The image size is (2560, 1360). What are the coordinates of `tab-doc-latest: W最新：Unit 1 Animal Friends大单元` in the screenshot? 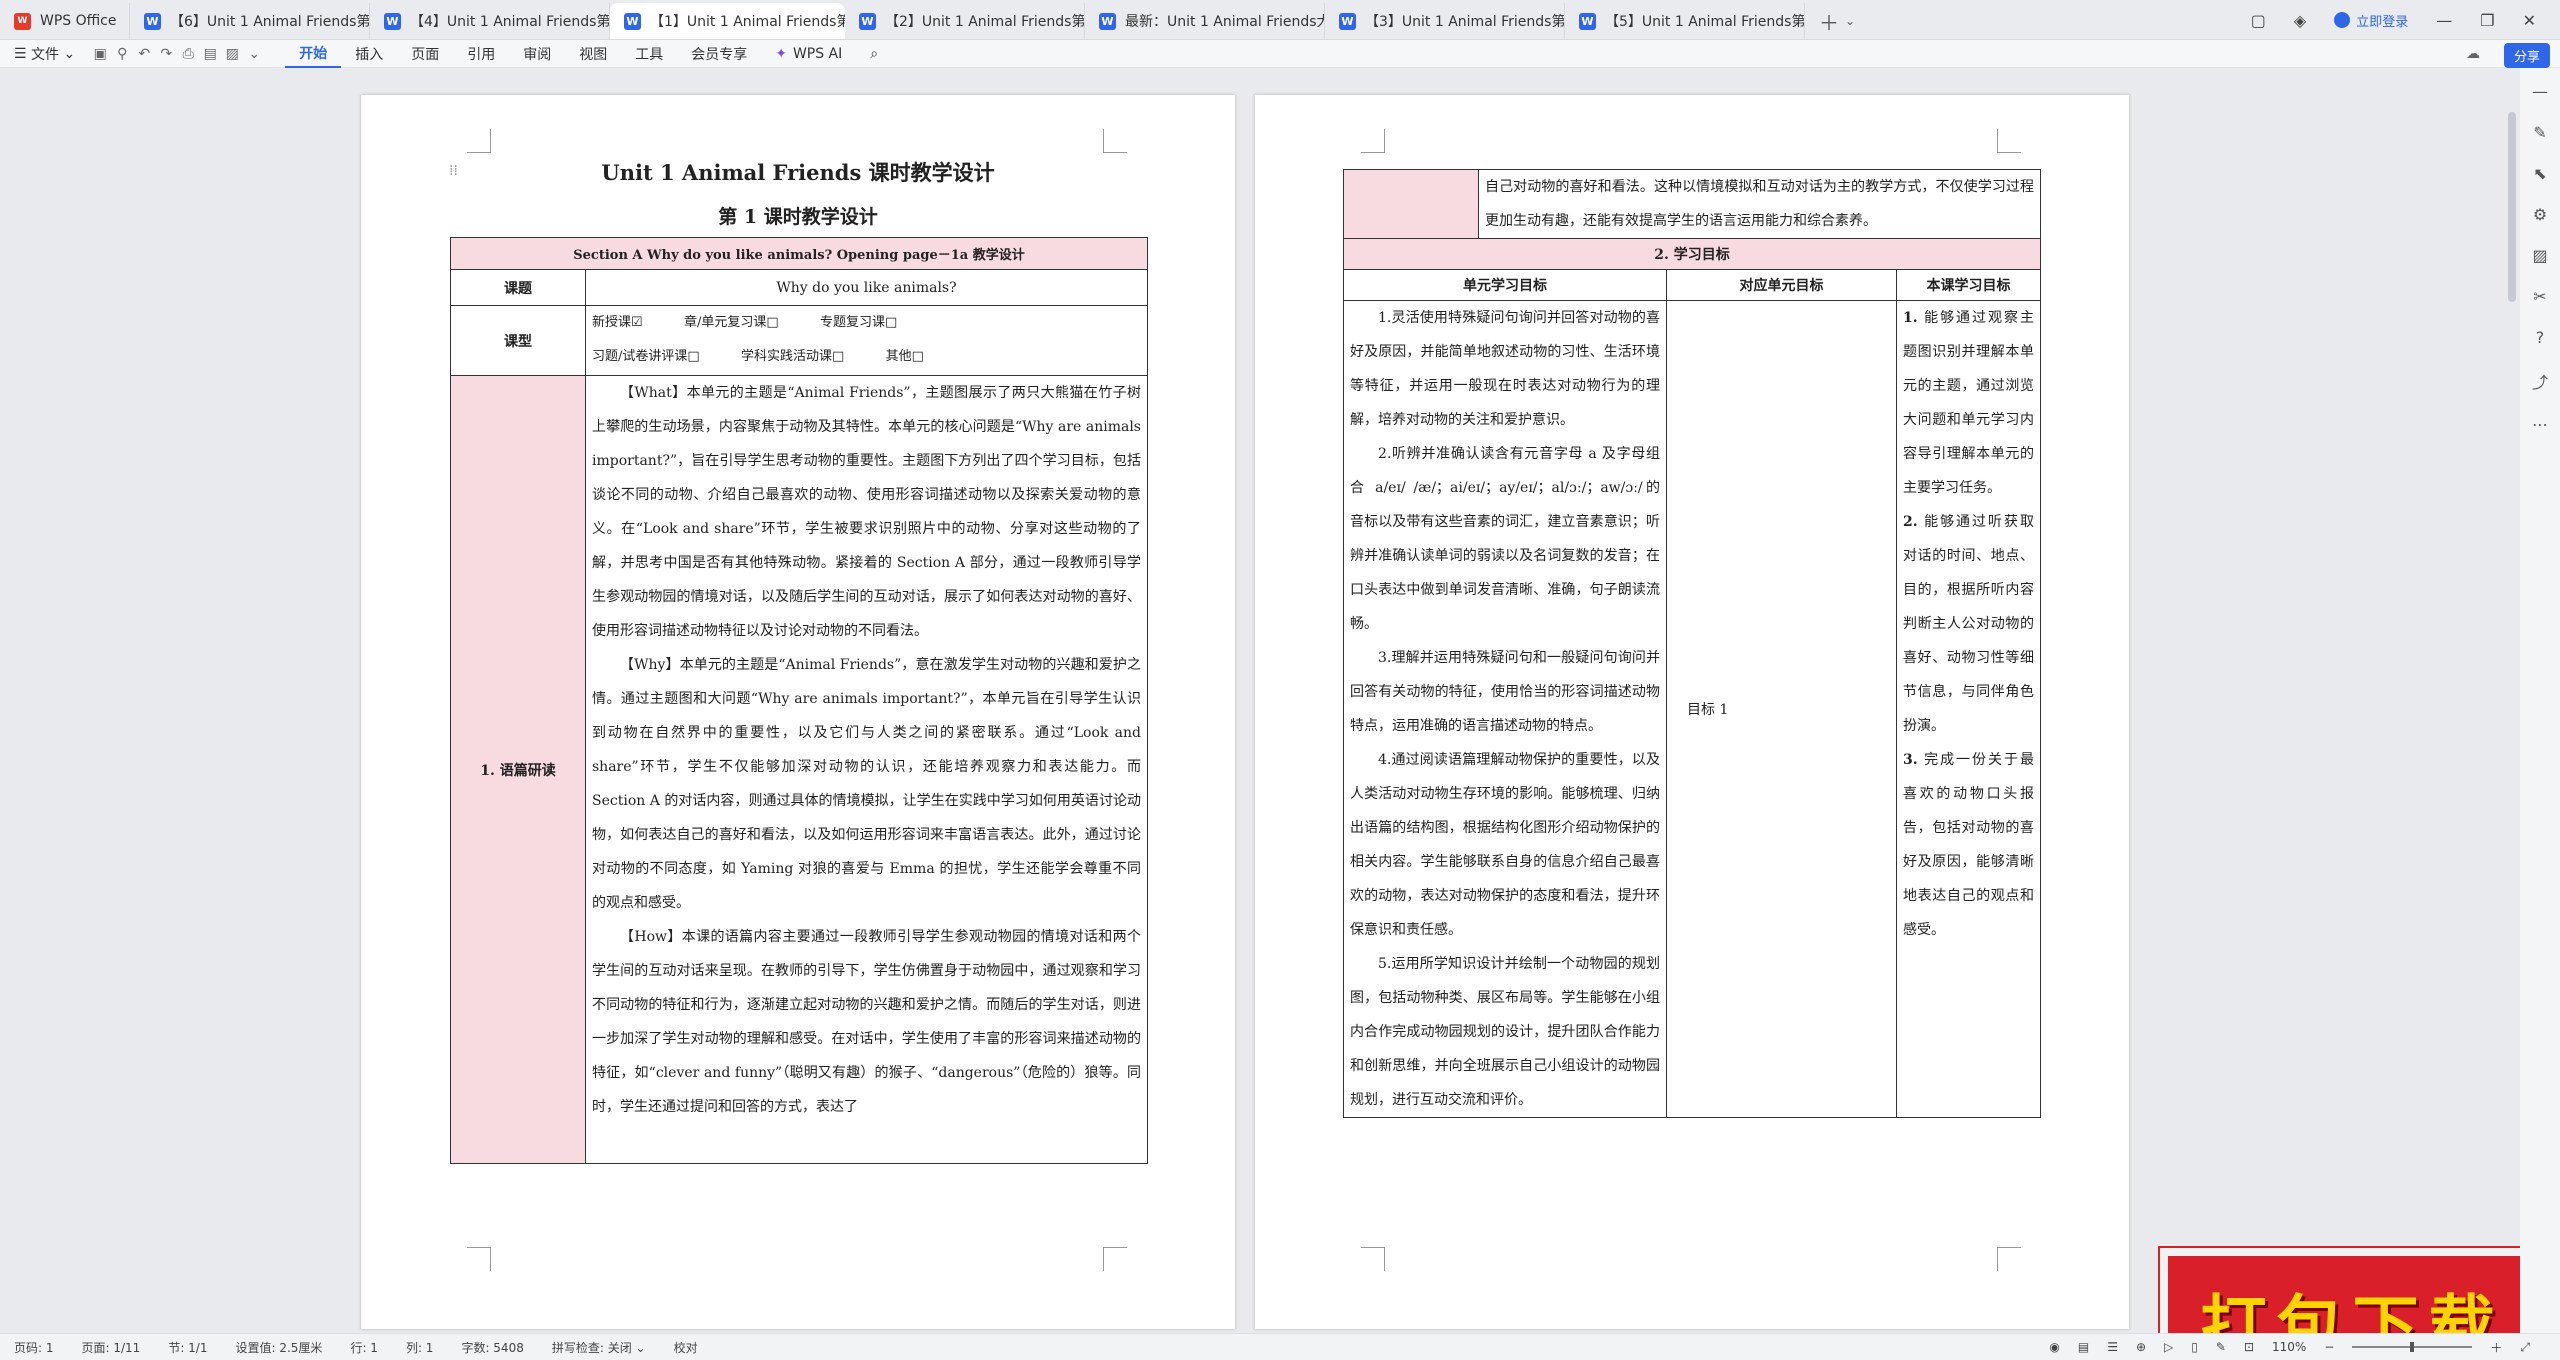 It's located at (1205, 21).